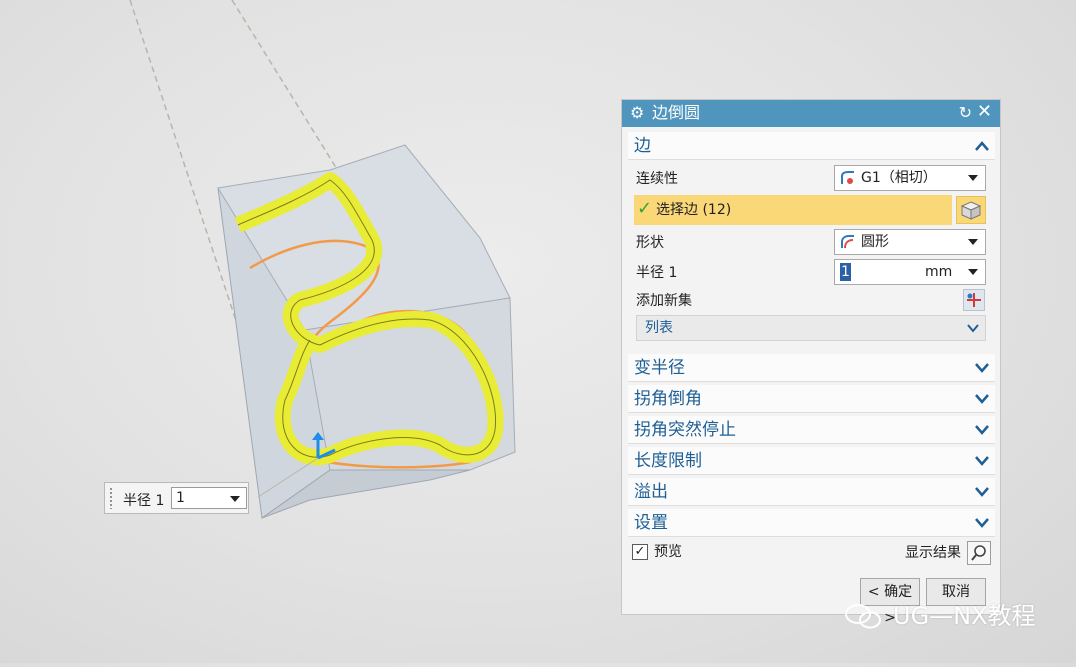  I want to click on show-result-label: 显示结果, so click(933, 553).